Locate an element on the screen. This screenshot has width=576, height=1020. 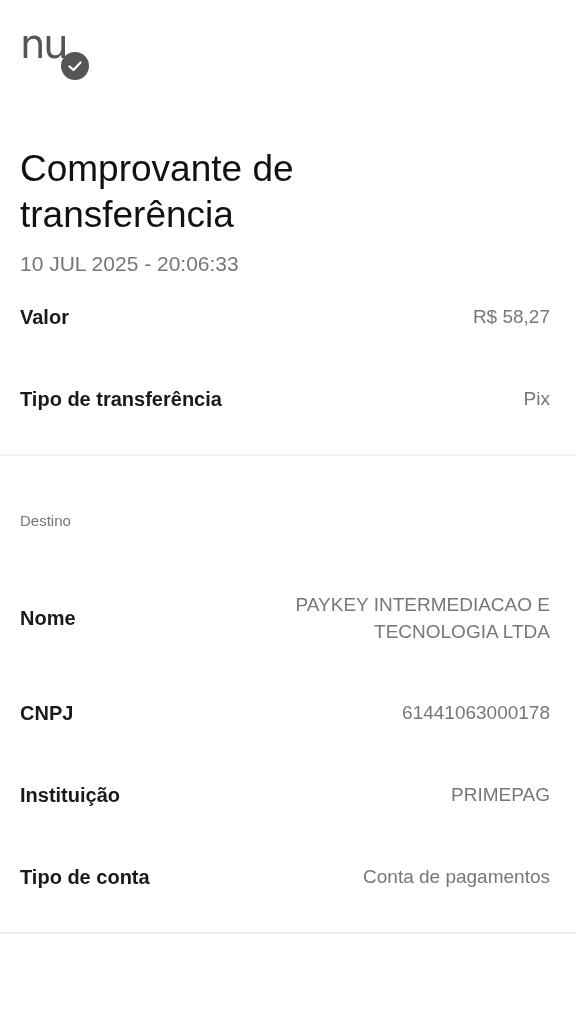
field-value: Conta de pagamentos is located at coordinates (456, 876).